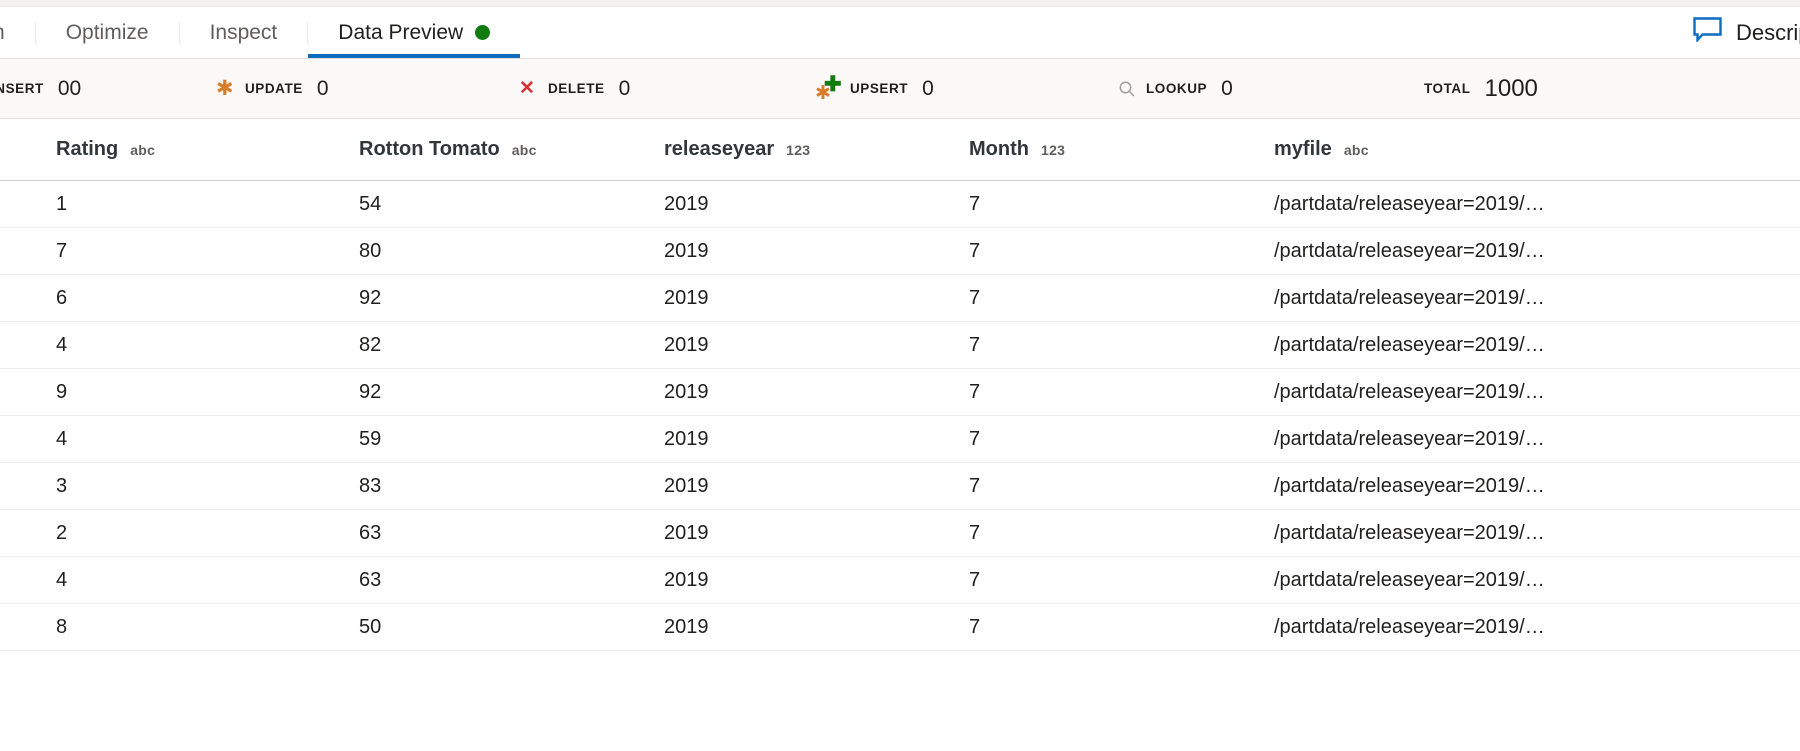  What do you see at coordinates (719, 149) in the screenshot?
I see `column-name: releaseyear` at bounding box center [719, 149].